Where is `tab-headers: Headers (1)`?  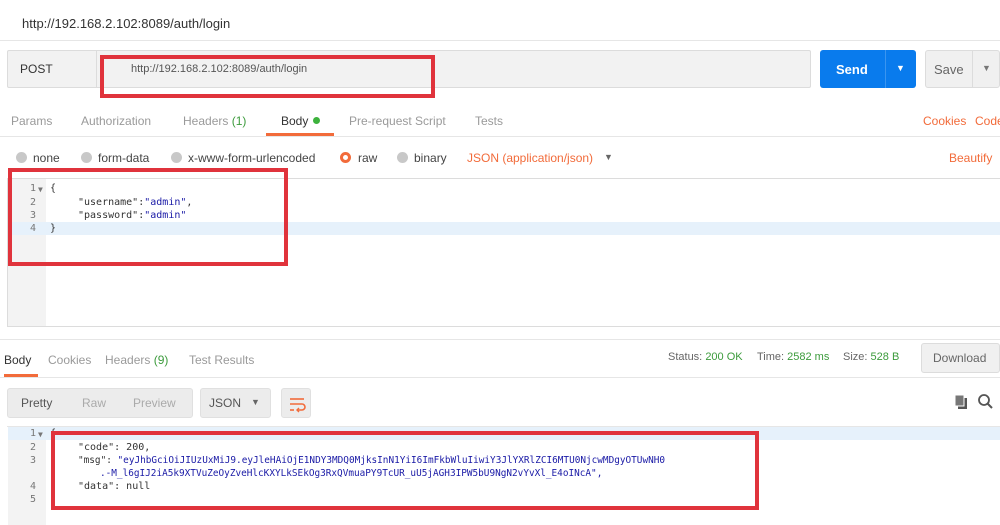
tab-headers: Headers (1) is located at coordinates (214, 121).